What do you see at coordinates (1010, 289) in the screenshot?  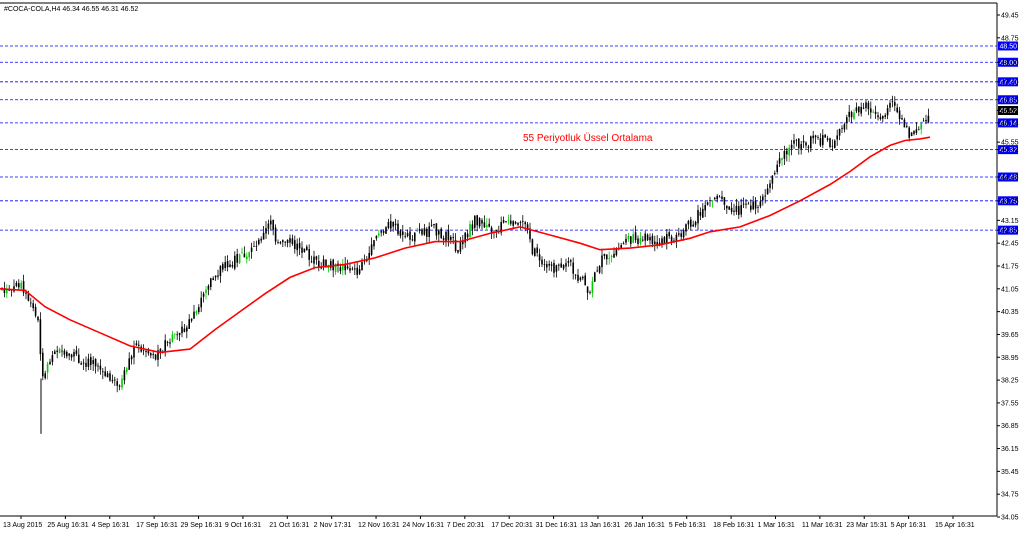 I see `y-tick-label: 41.05` at bounding box center [1010, 289].